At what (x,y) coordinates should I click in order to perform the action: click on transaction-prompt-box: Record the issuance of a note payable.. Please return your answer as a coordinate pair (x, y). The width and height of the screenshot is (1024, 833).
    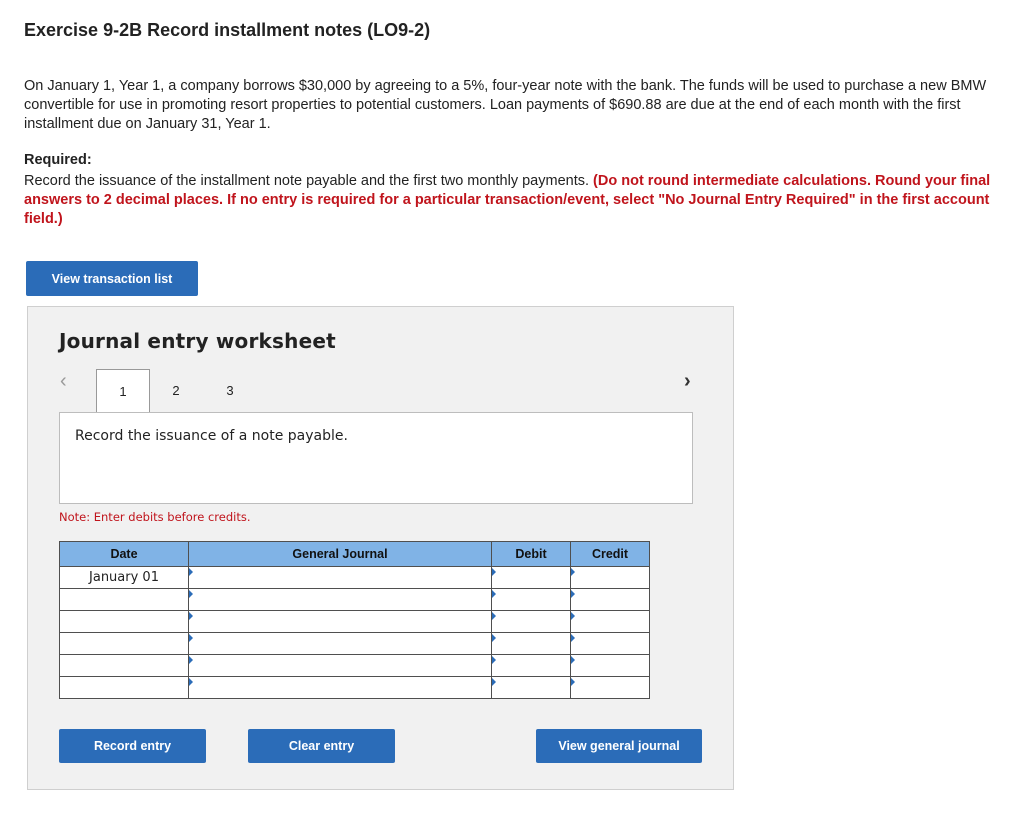
    Looking at the image, I should click on (376, 458).